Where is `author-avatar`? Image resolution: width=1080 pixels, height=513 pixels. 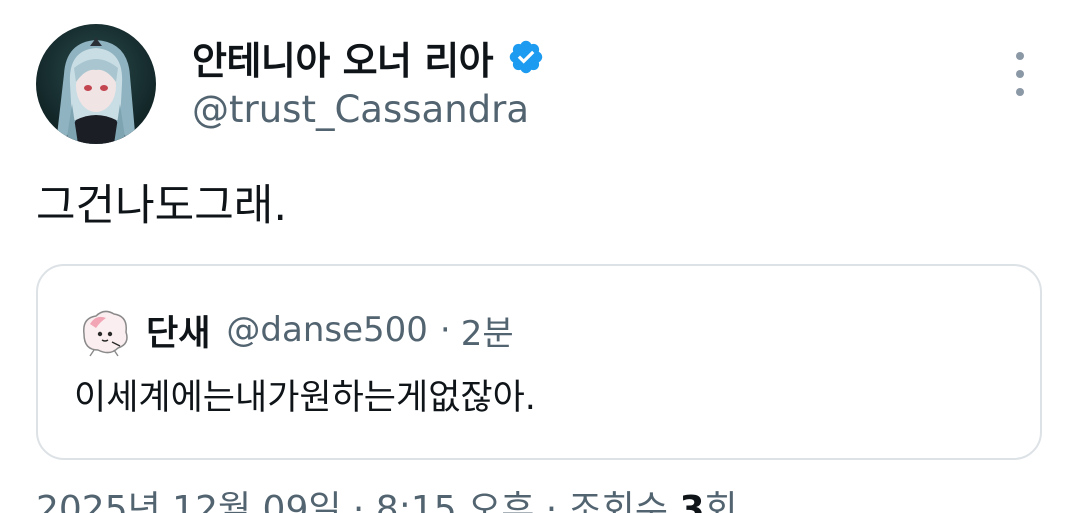 author-avatar is located at coordinates (96, 84).